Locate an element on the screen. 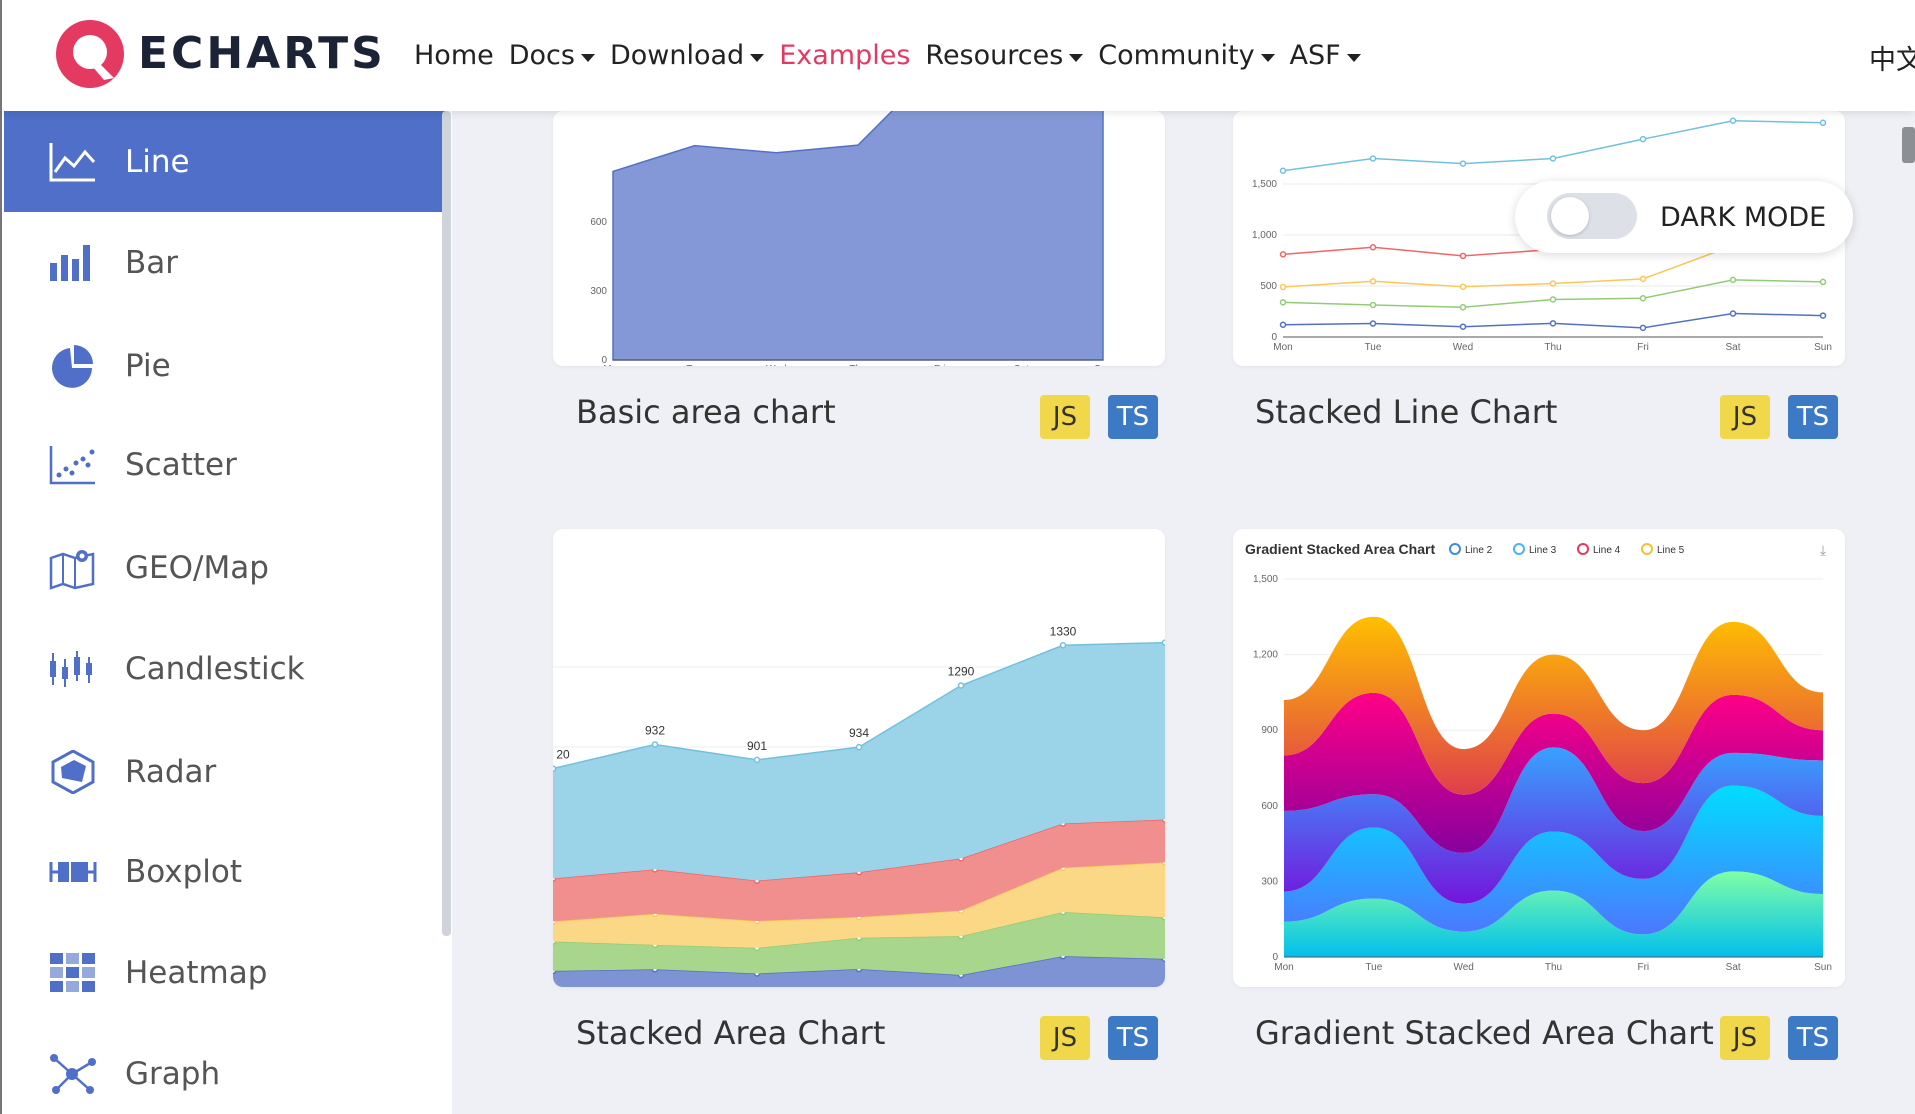 The image size is (1915, 1114). nav-community: Community is located at coordinates (1186, 55).